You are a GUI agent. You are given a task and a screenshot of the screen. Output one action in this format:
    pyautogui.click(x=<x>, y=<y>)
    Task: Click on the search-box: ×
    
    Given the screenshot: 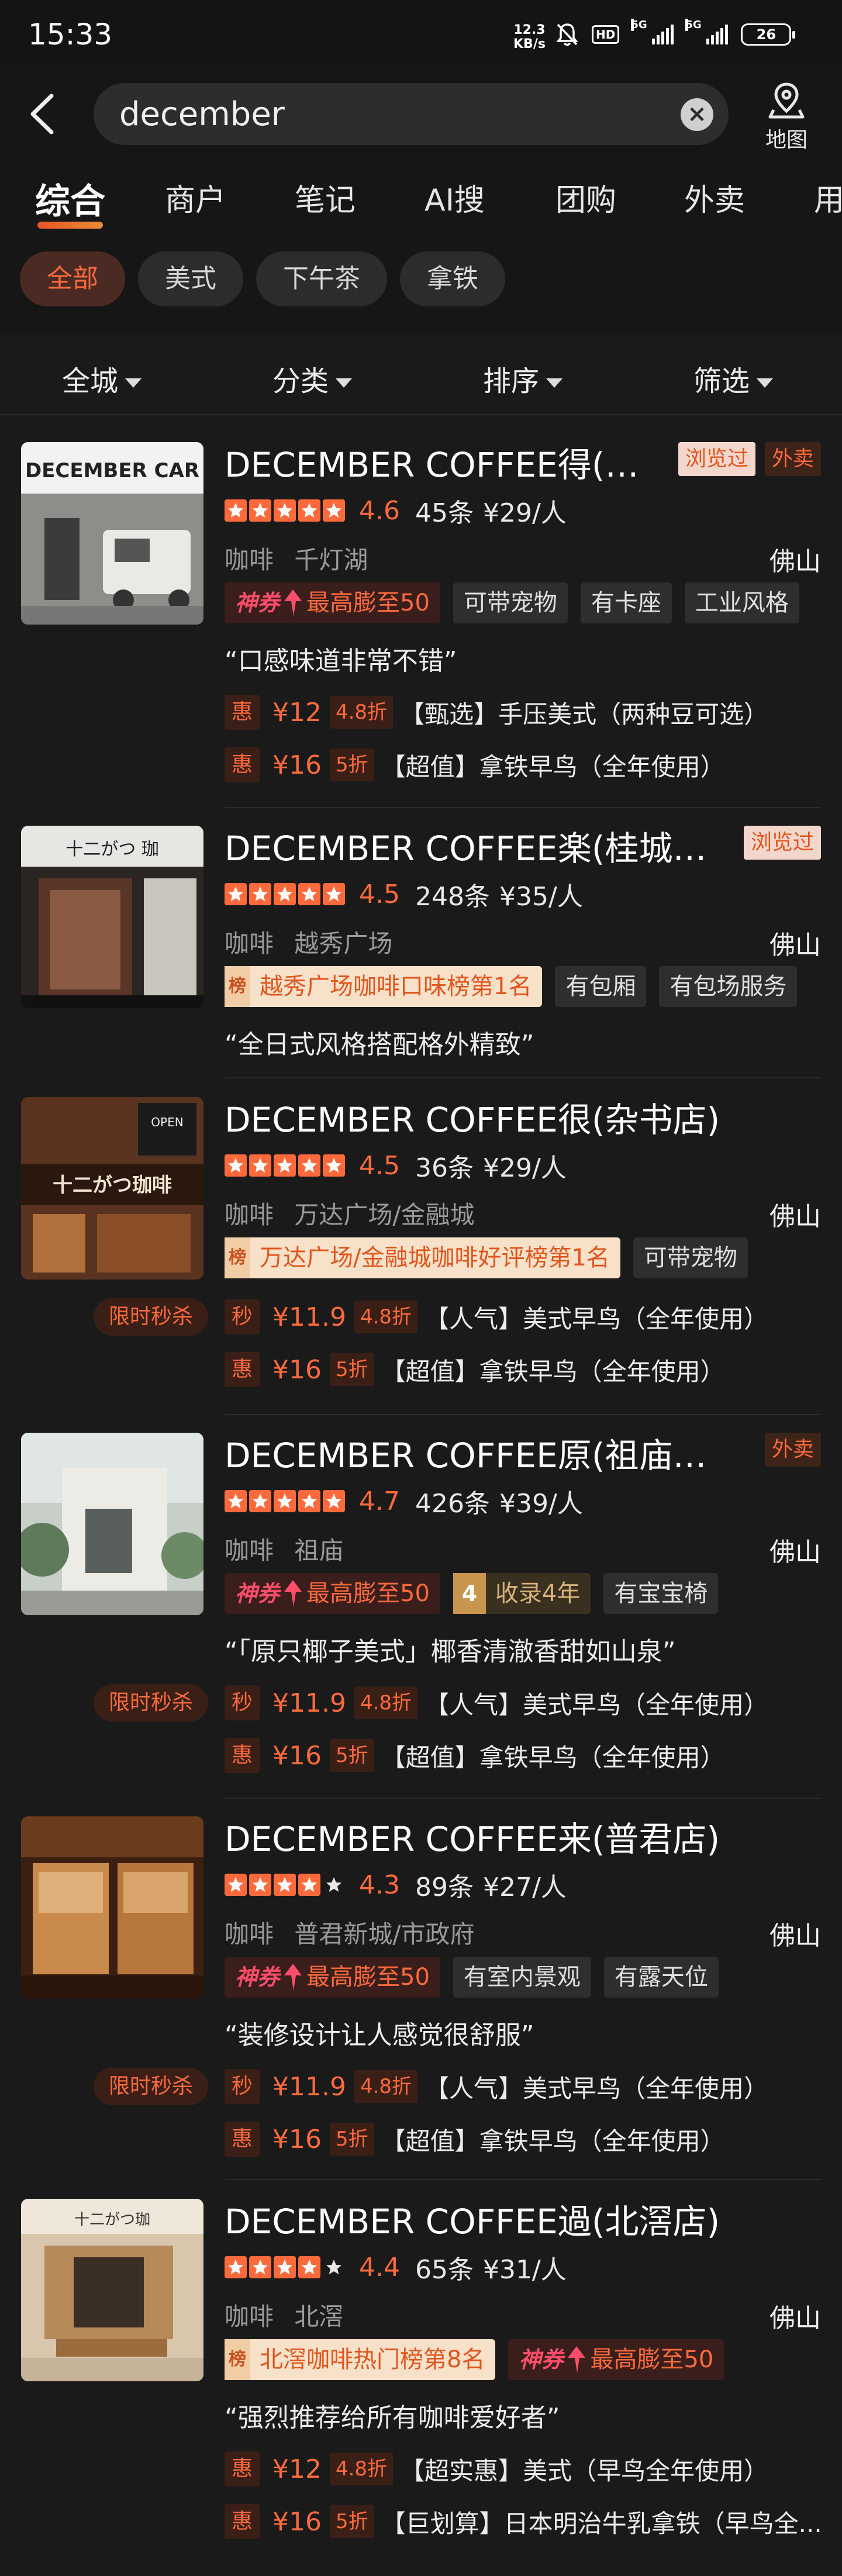 What is the action you would take?
    pyautogui.click(x=412, y=114)
    